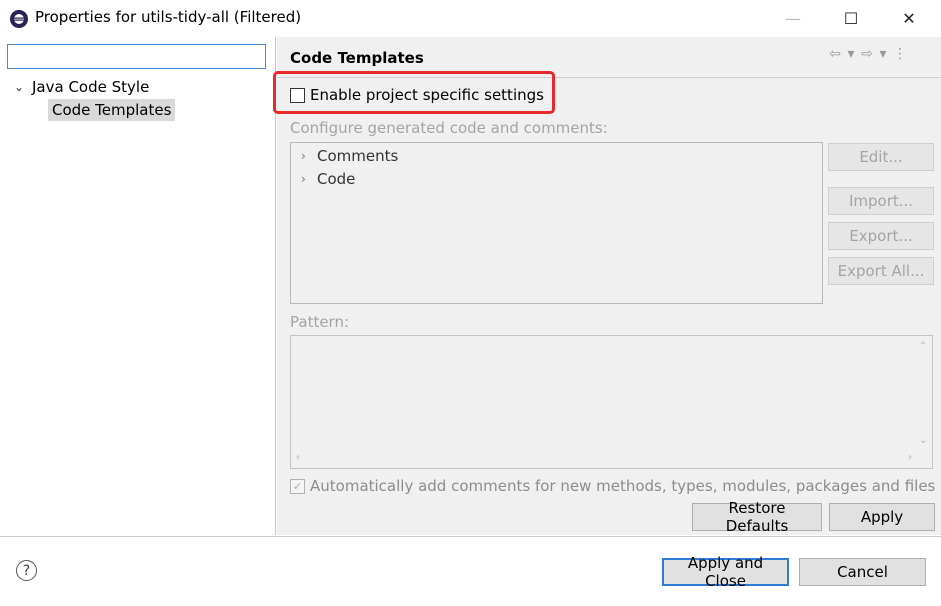  Describe the element at coordinates (168, 17) in the screenshot. I see `window-title: Properties for utils-tidy-all (Filtered)` at that location.